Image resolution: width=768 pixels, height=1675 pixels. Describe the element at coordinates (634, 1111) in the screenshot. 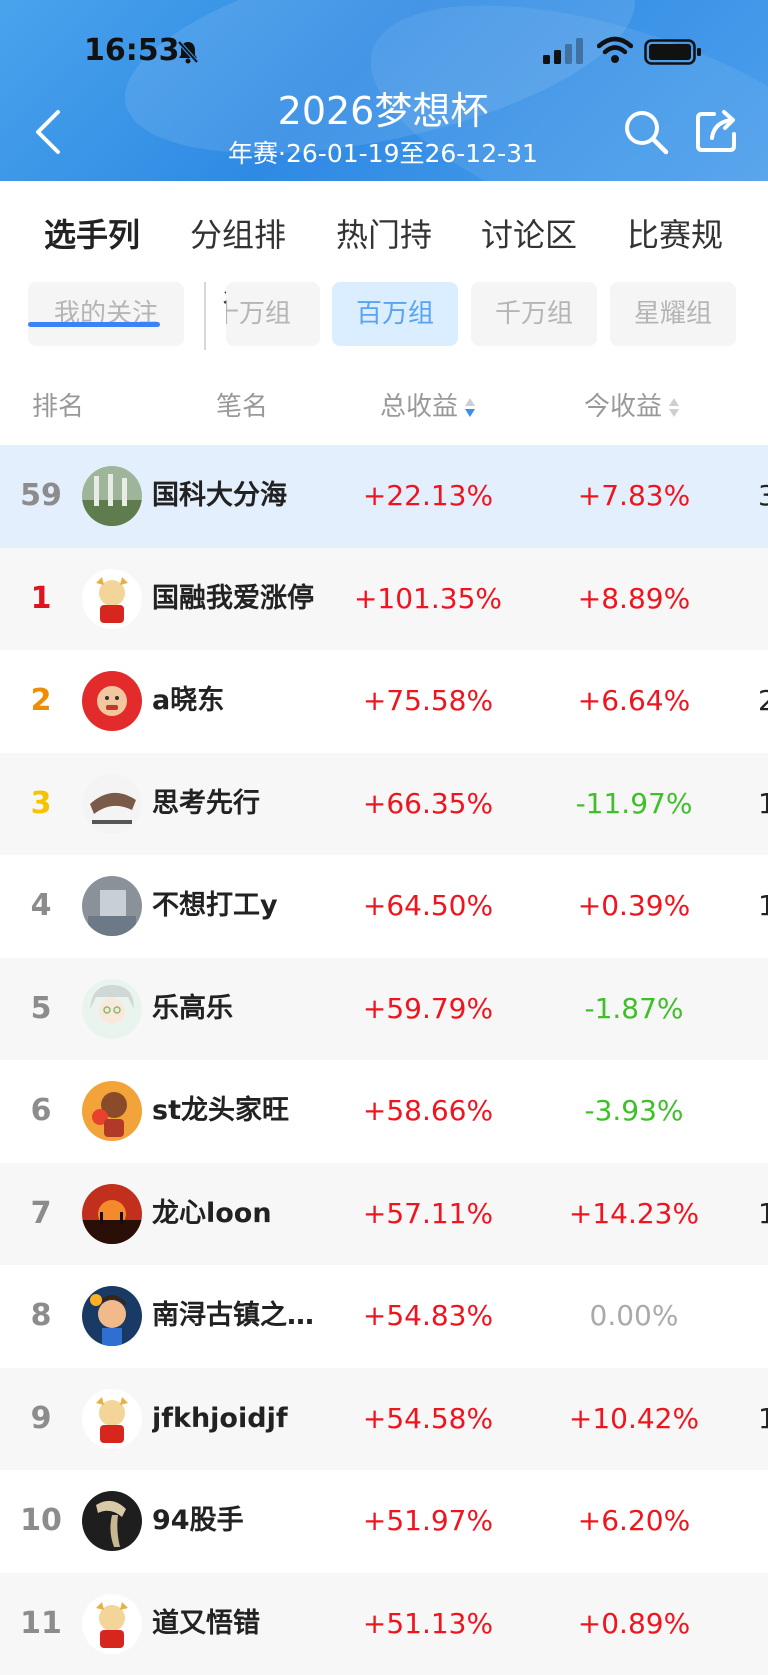

I see `today-return: -3.93%` at that location.